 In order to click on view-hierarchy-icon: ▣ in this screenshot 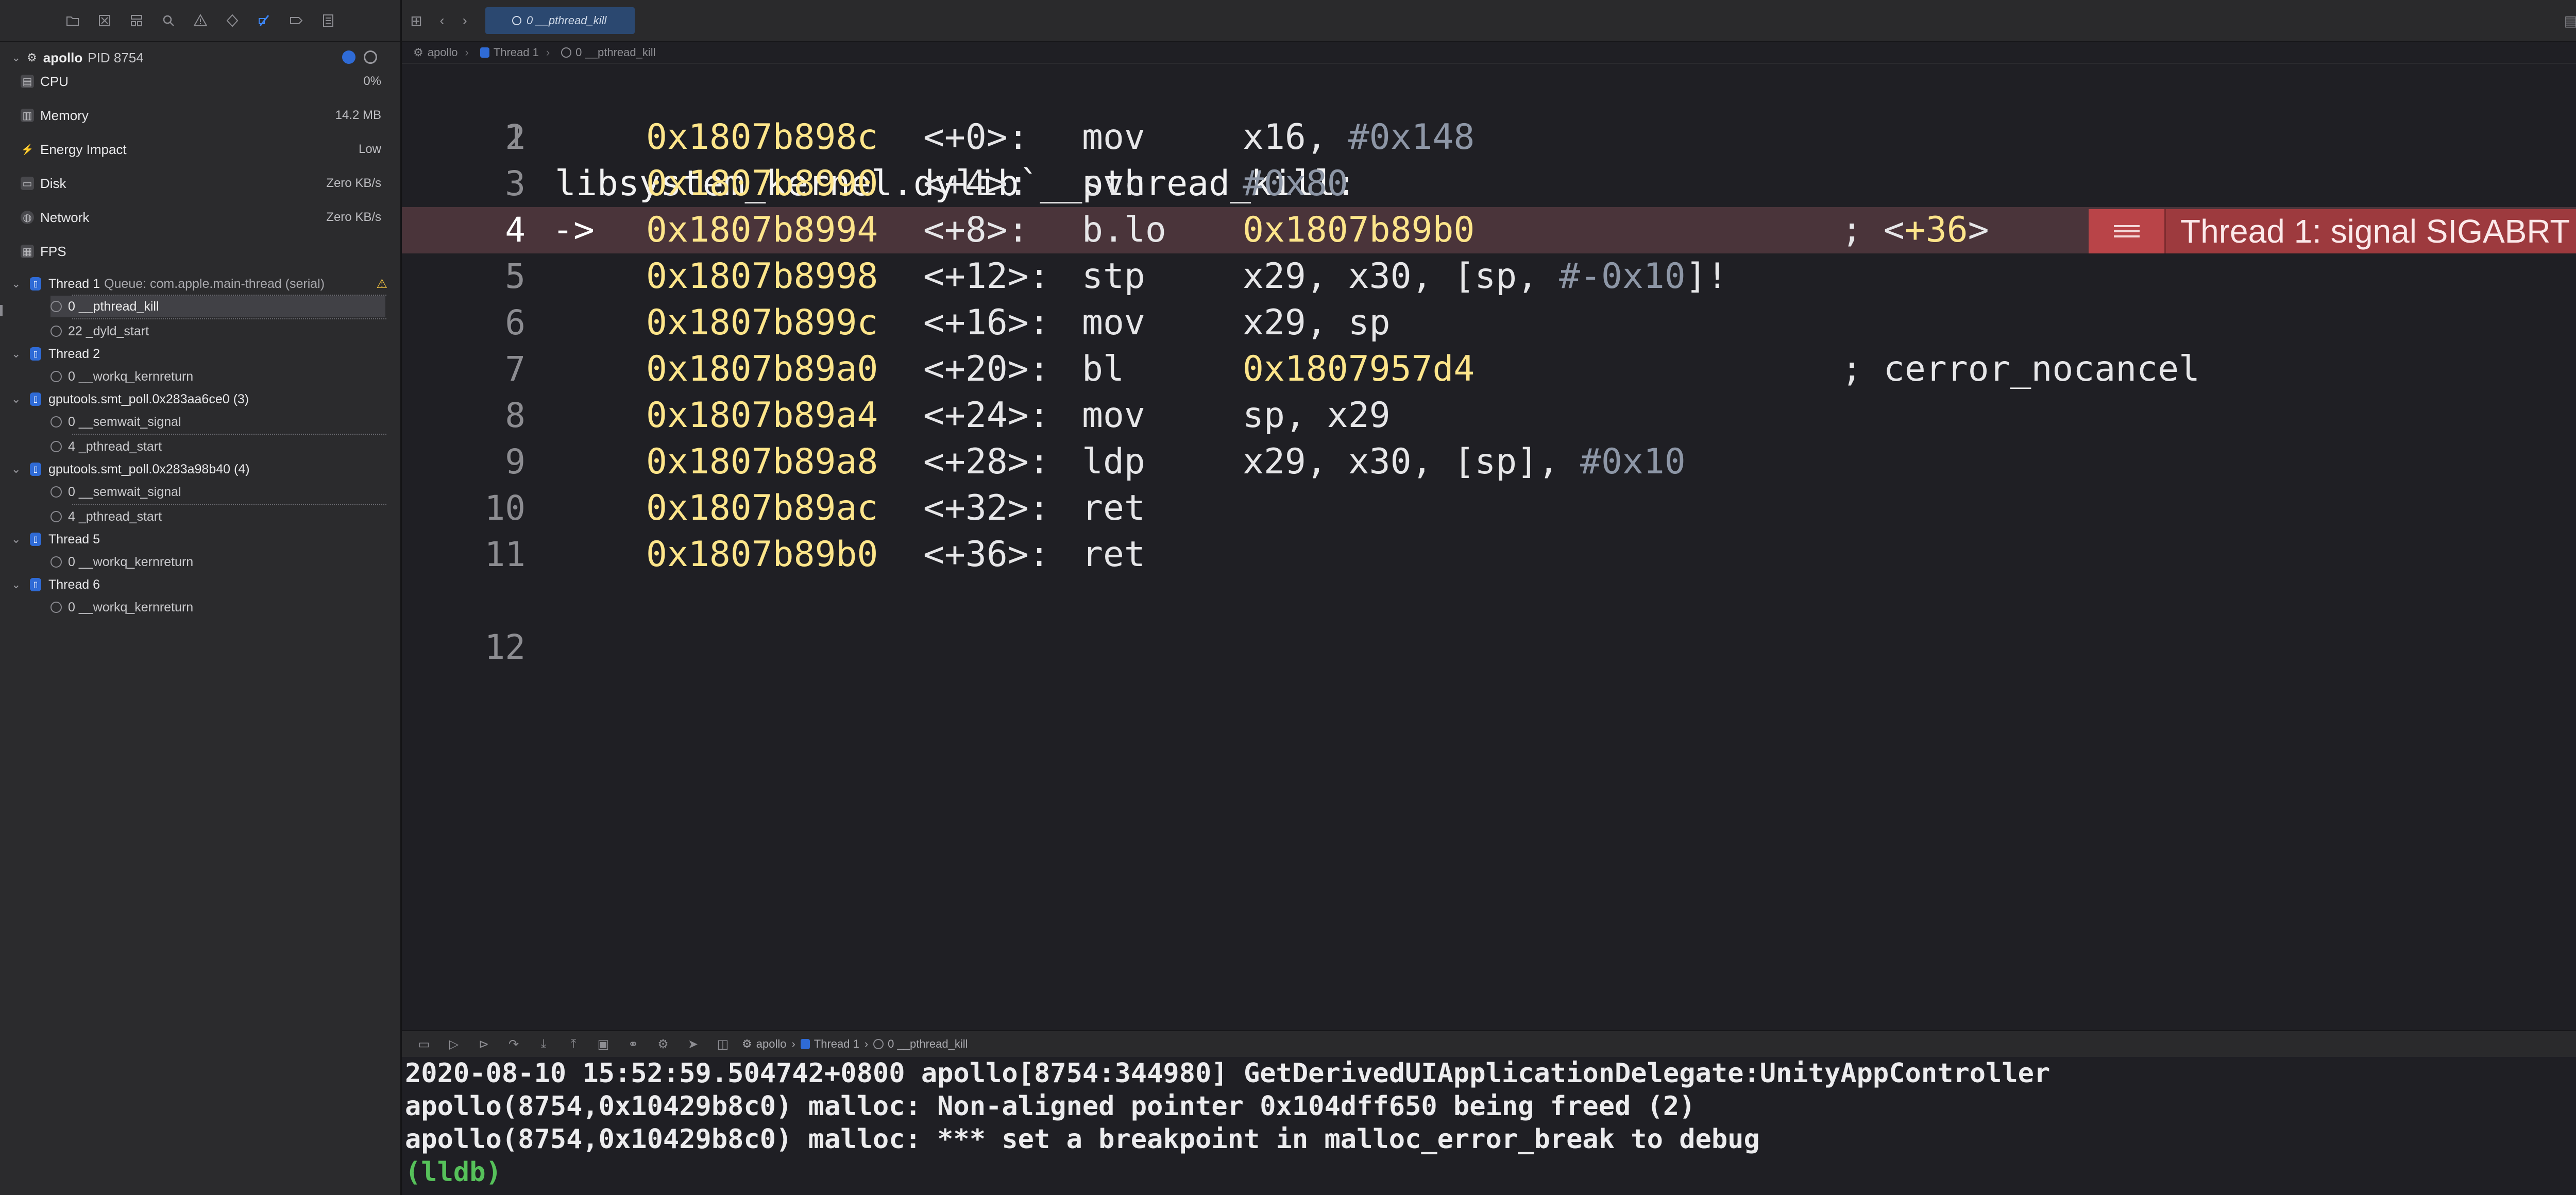, I will do `click(603, 1044)`.